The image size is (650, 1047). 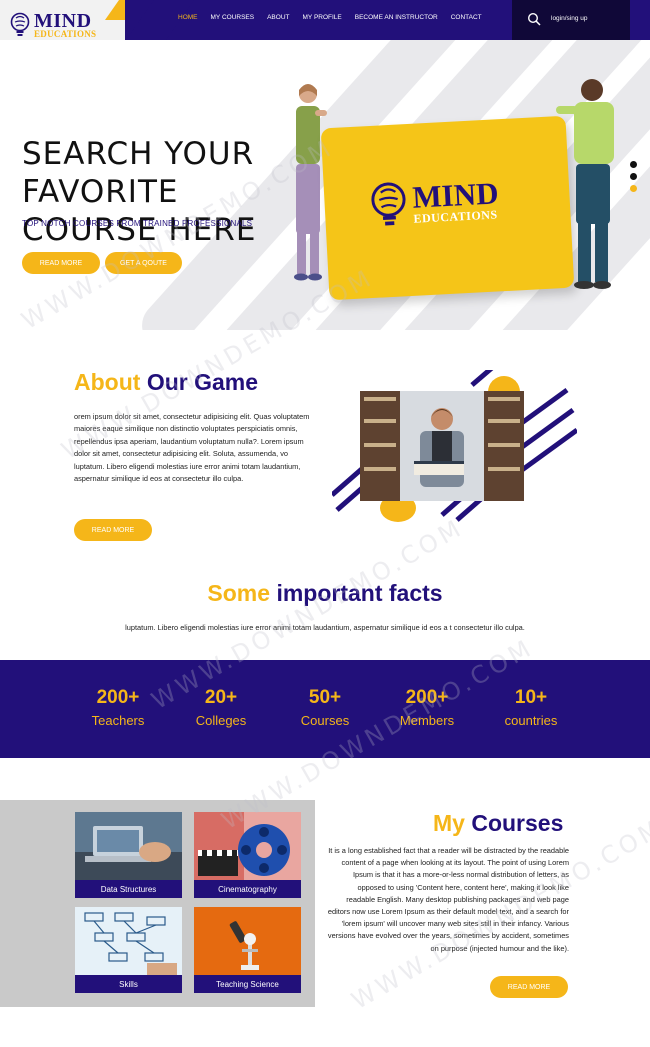 What do you see at coordinates (432, 202) in the screenshot?
I see `board-logo: MIND EDUCATIONS` at bounding box center [432, 202].